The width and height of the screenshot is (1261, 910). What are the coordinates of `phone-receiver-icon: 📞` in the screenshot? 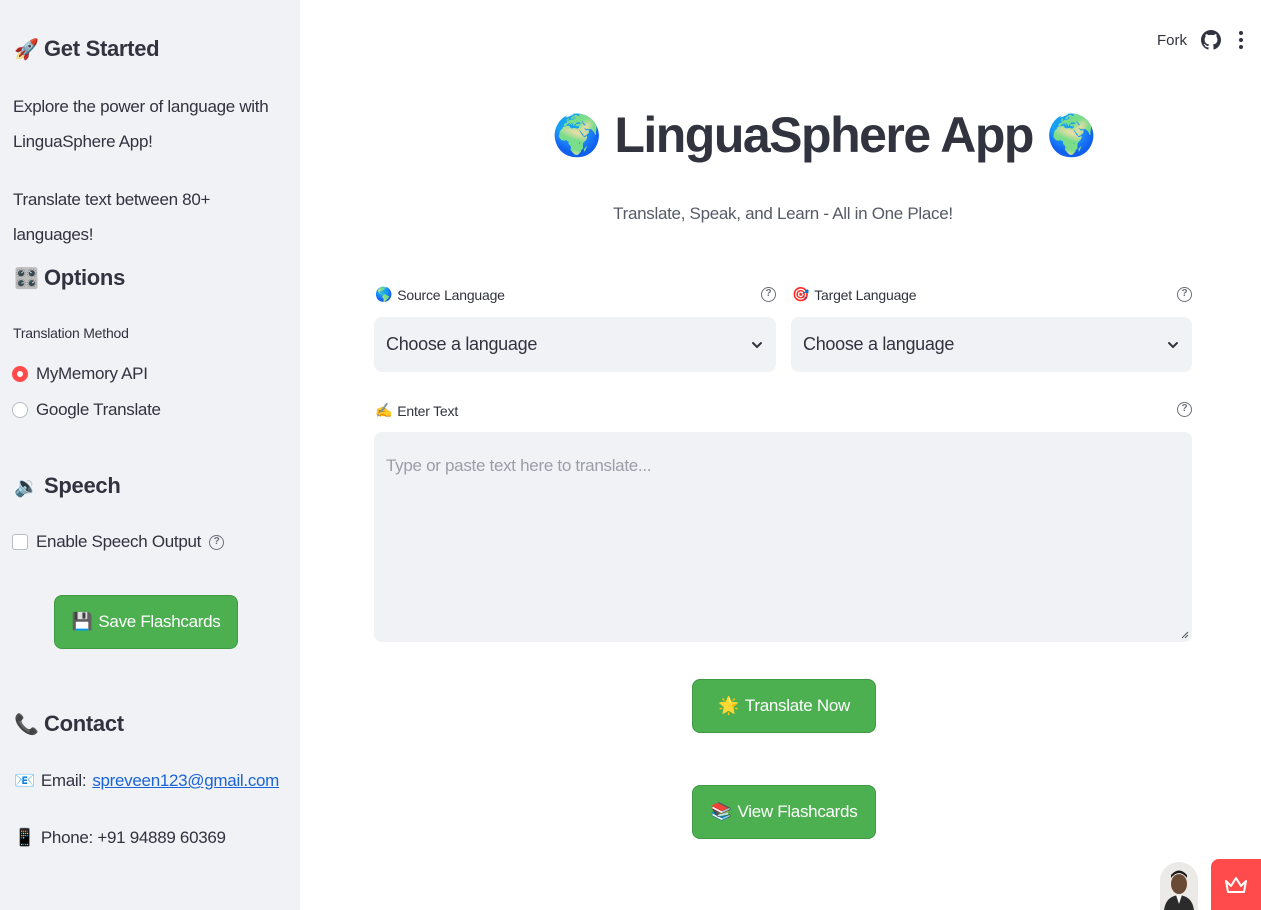 It's located at (26, 724).